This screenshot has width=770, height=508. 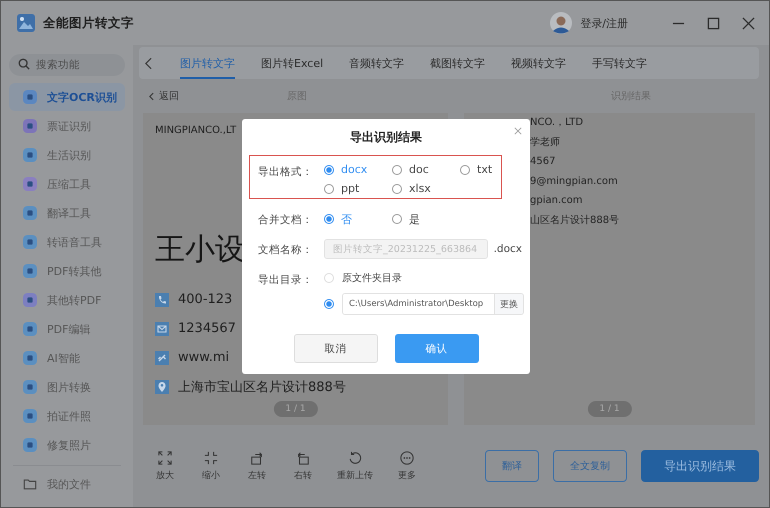 I want to click on field-label: 导出格式：, so click(x=286, y=172).